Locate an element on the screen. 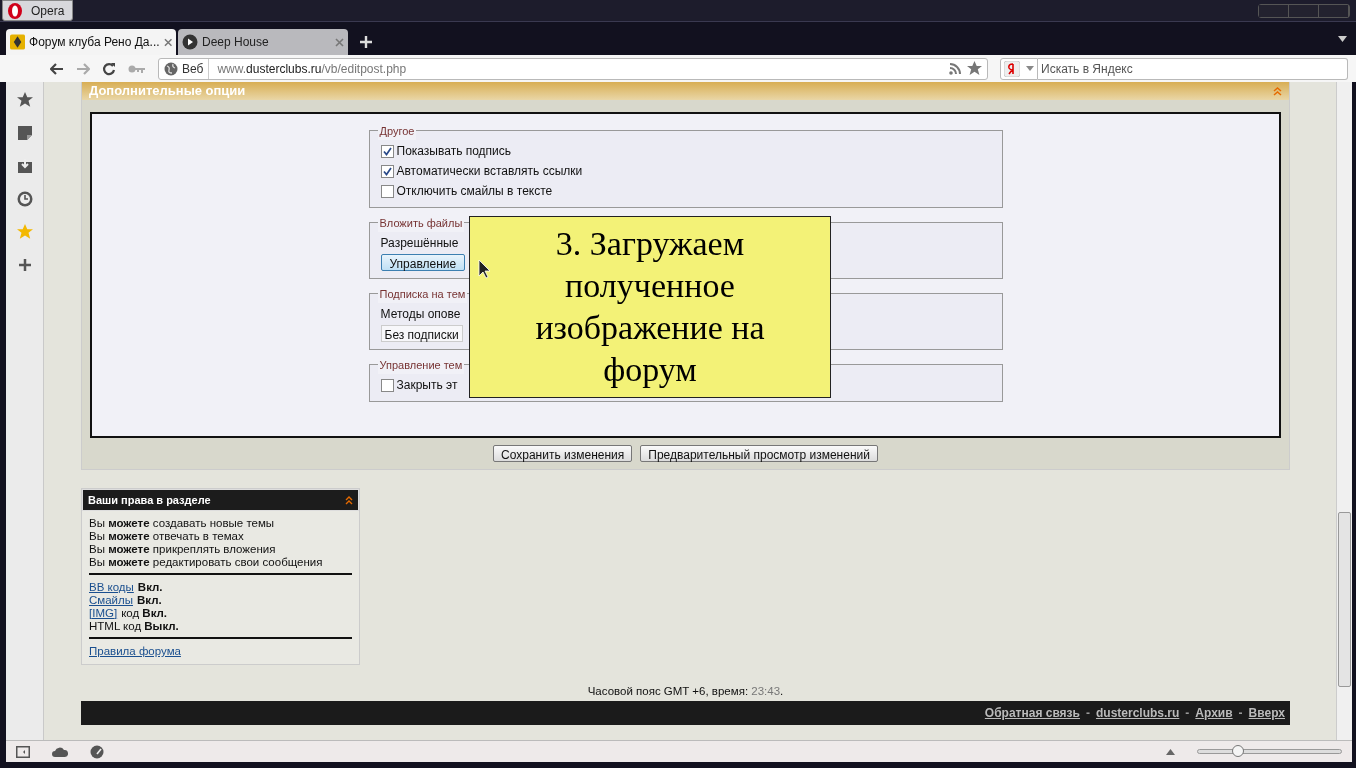 The height and width of the screenshot is (768, 1356). zoom-slider-thumb is located at coordinates (1238, 751).